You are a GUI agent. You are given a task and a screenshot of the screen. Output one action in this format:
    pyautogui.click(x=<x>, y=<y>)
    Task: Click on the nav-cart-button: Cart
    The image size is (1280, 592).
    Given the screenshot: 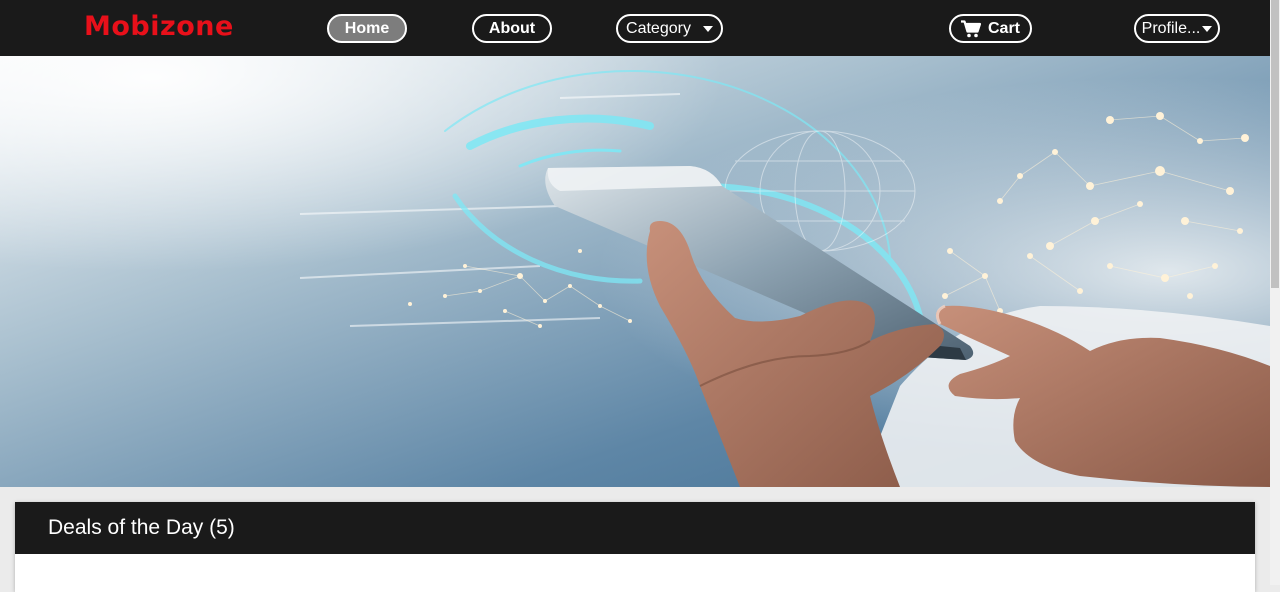 What is the action you would take?
    pyautogui.click(x=990, y=28)
    